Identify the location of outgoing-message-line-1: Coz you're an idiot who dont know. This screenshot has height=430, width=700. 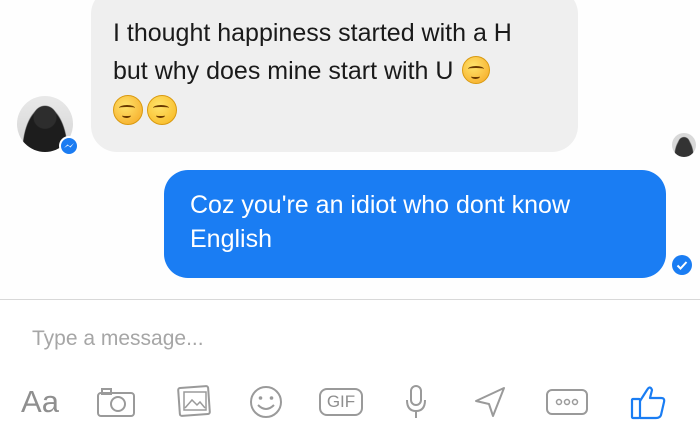
(380, 205).